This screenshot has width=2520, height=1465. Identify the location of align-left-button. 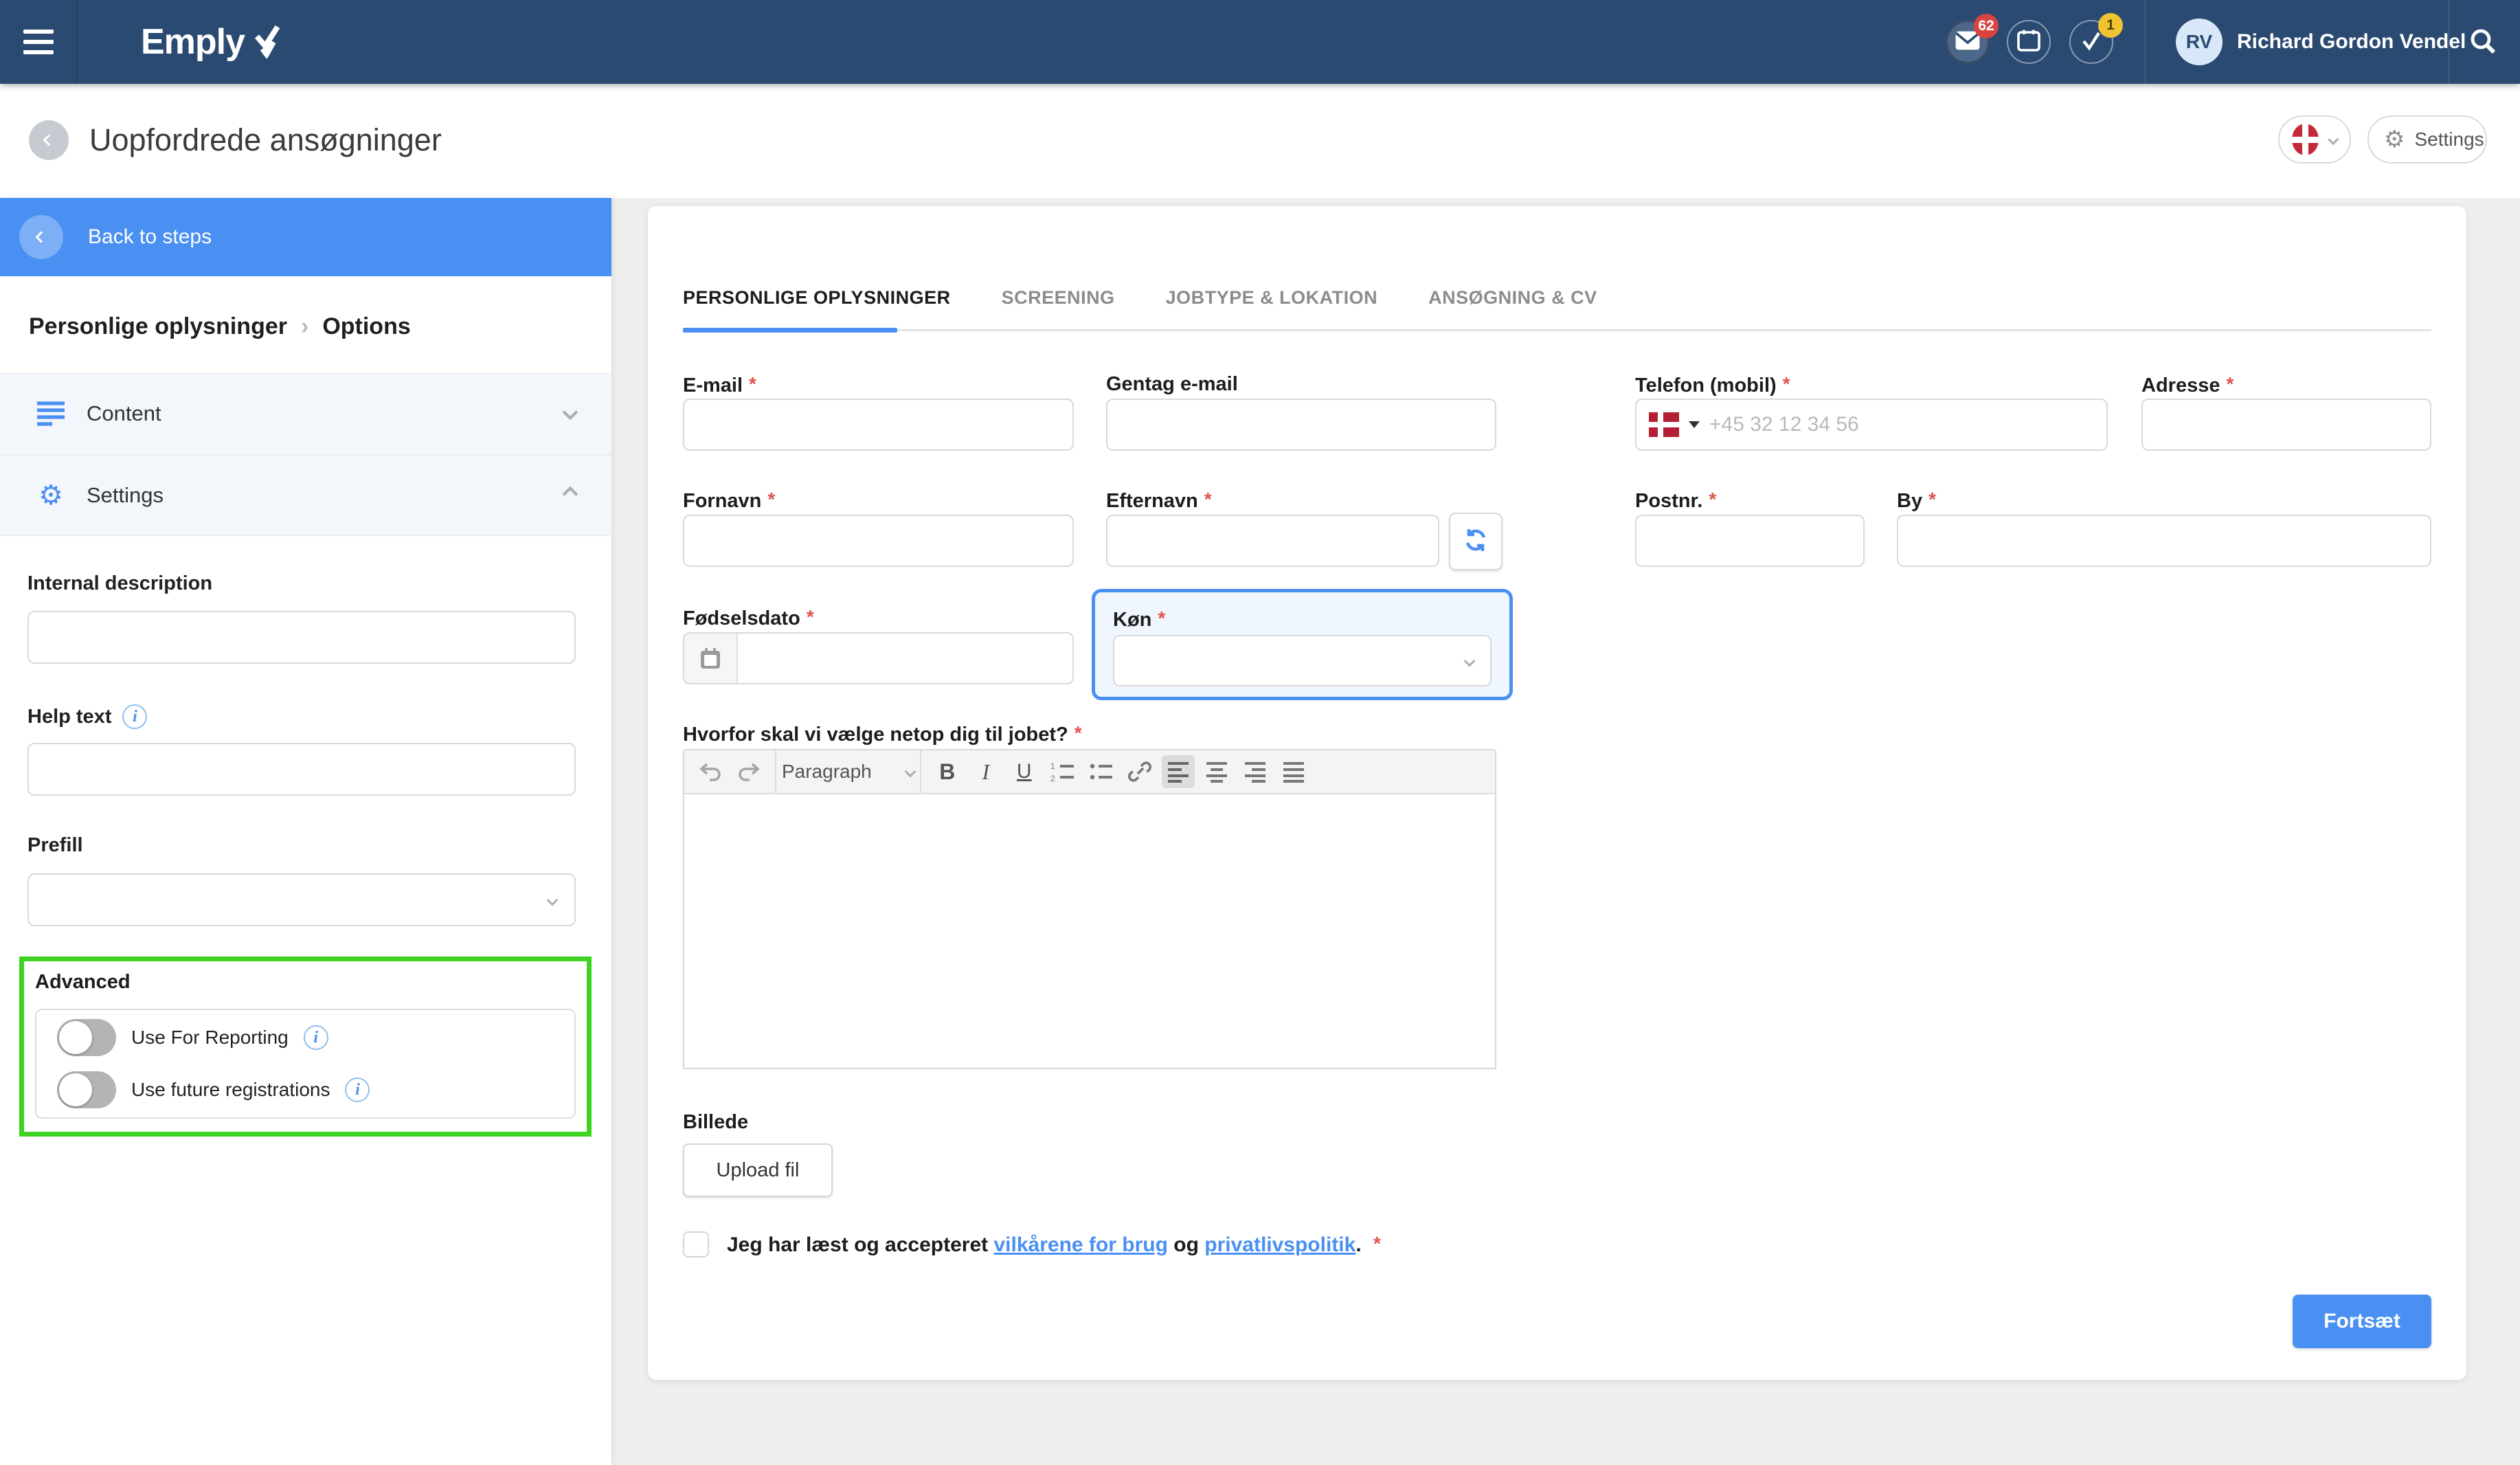
(1178, 771).